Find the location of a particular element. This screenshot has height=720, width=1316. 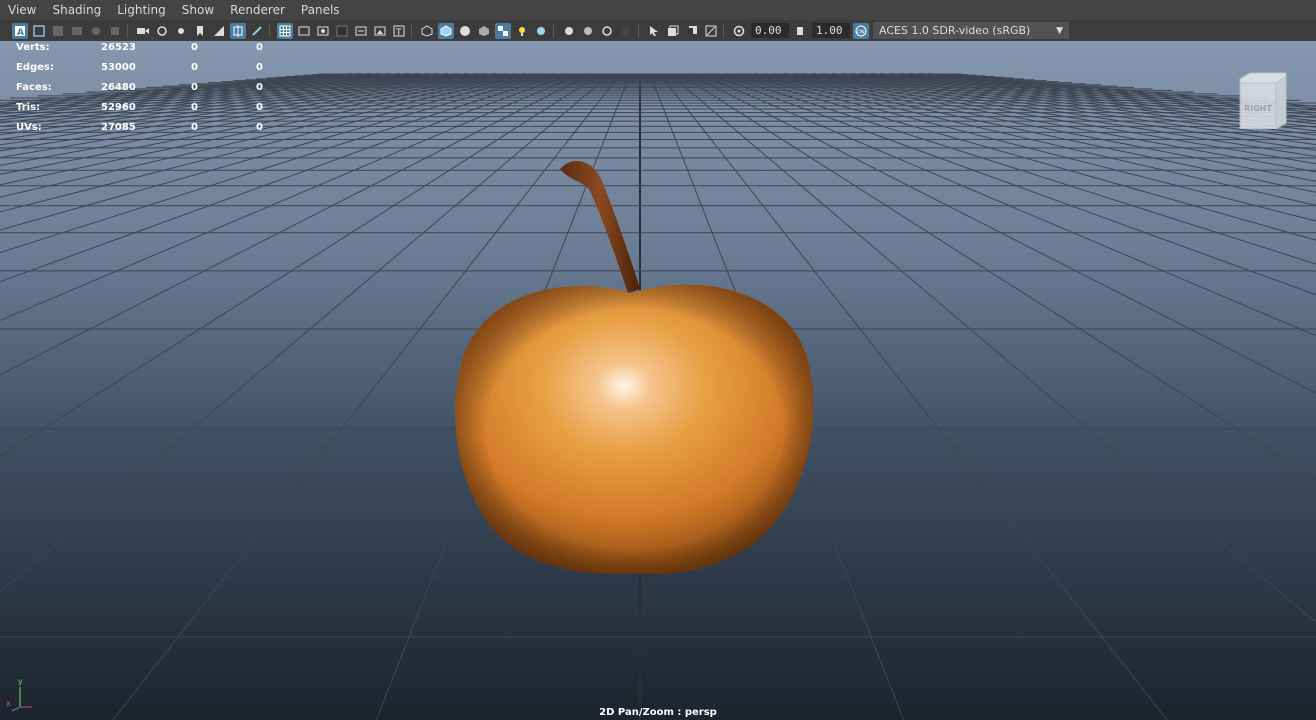

svg-text: A is located at coordinates (20, 32).